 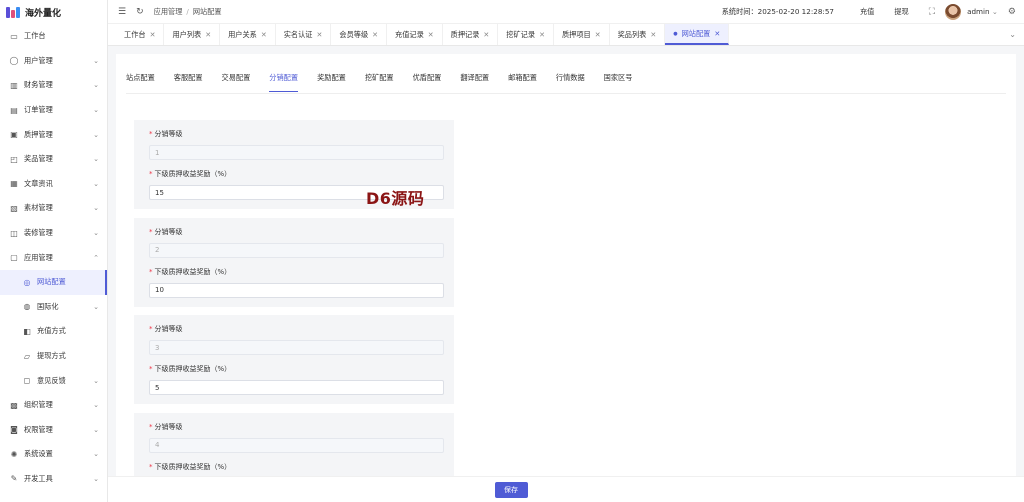 I want to click on page-tab: 挖矿记录 ✕, so click(x=526, y=34).